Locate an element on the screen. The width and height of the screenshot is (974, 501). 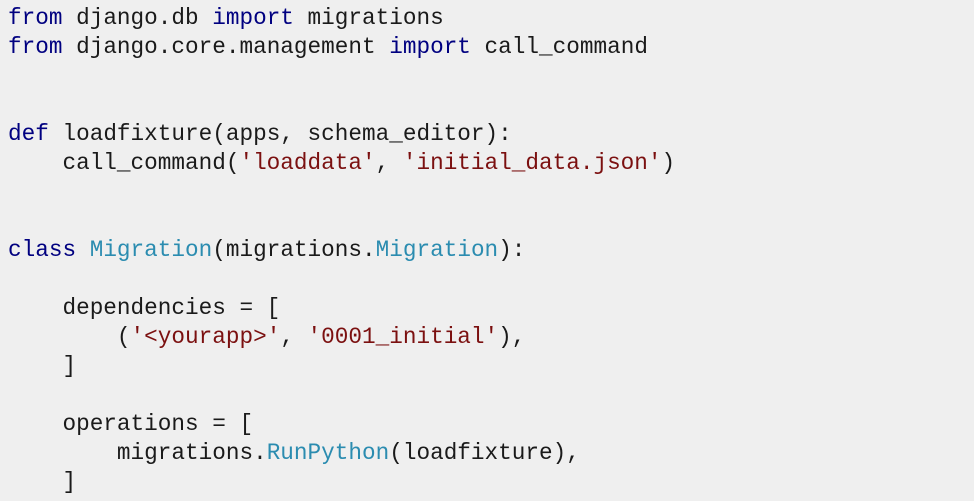
code-line: def loadfixture(apps, schema_editor): is located at coordinates (491, 134).